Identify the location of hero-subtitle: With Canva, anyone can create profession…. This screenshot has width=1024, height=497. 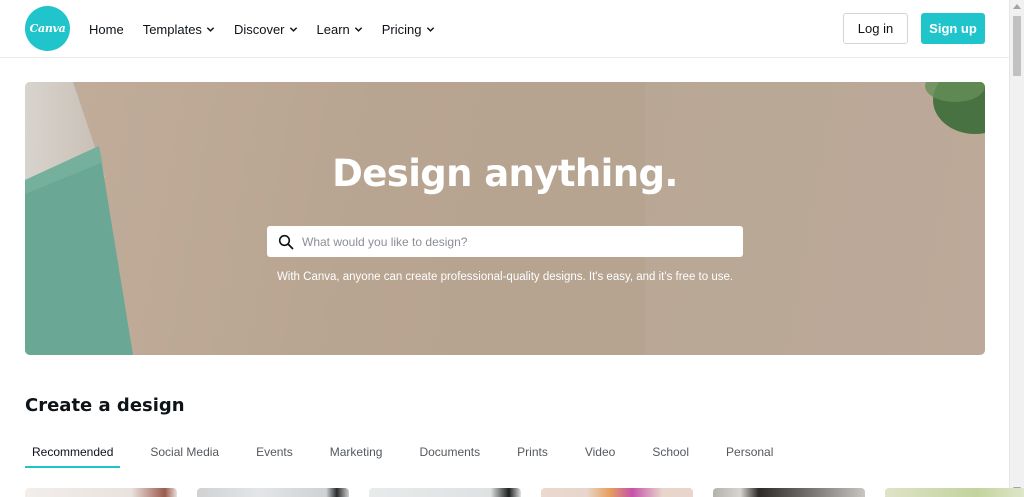
(505, 277).